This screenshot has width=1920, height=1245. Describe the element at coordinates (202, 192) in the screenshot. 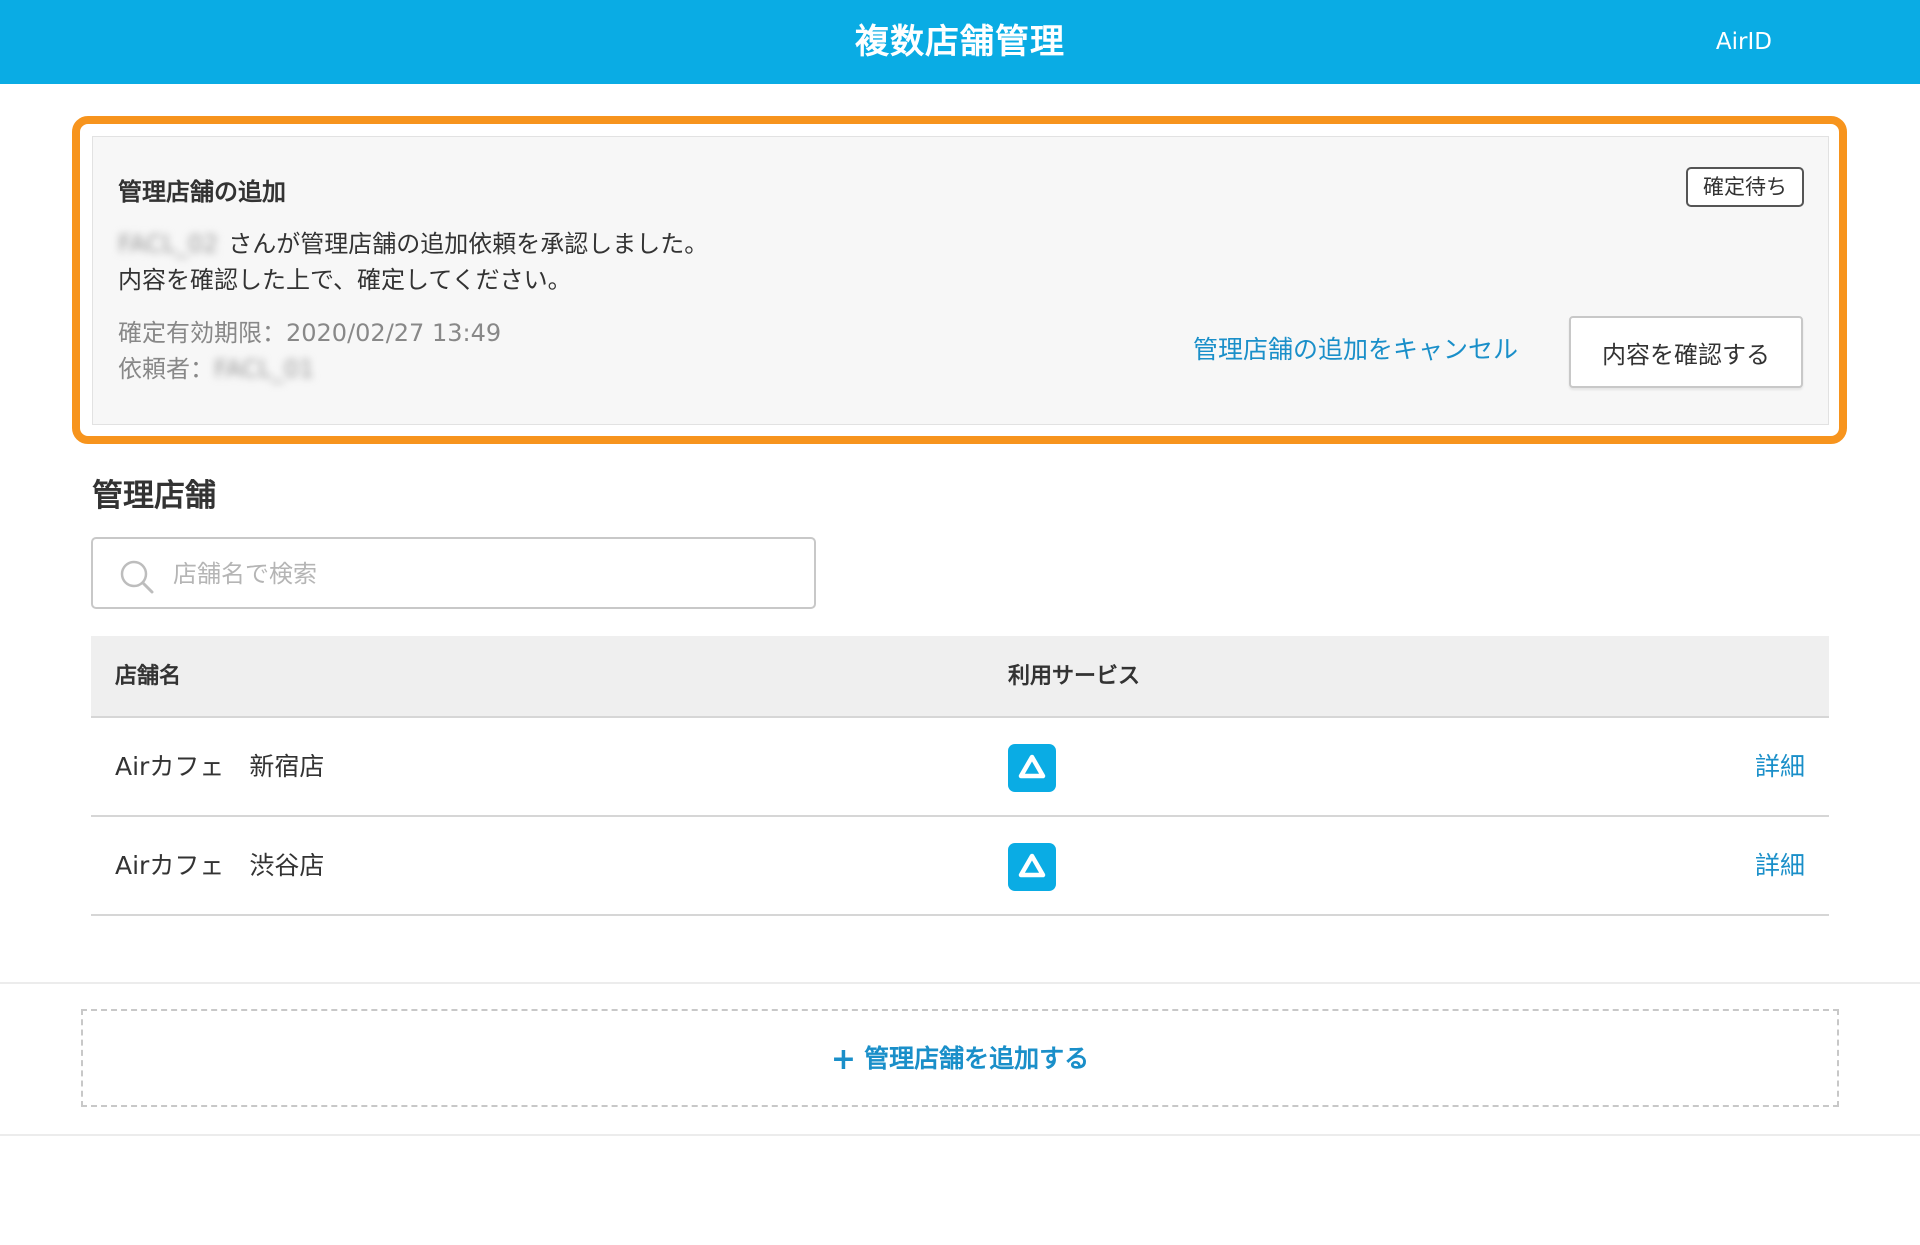

I see `notice-title: 管理店舗の追加` at that location.